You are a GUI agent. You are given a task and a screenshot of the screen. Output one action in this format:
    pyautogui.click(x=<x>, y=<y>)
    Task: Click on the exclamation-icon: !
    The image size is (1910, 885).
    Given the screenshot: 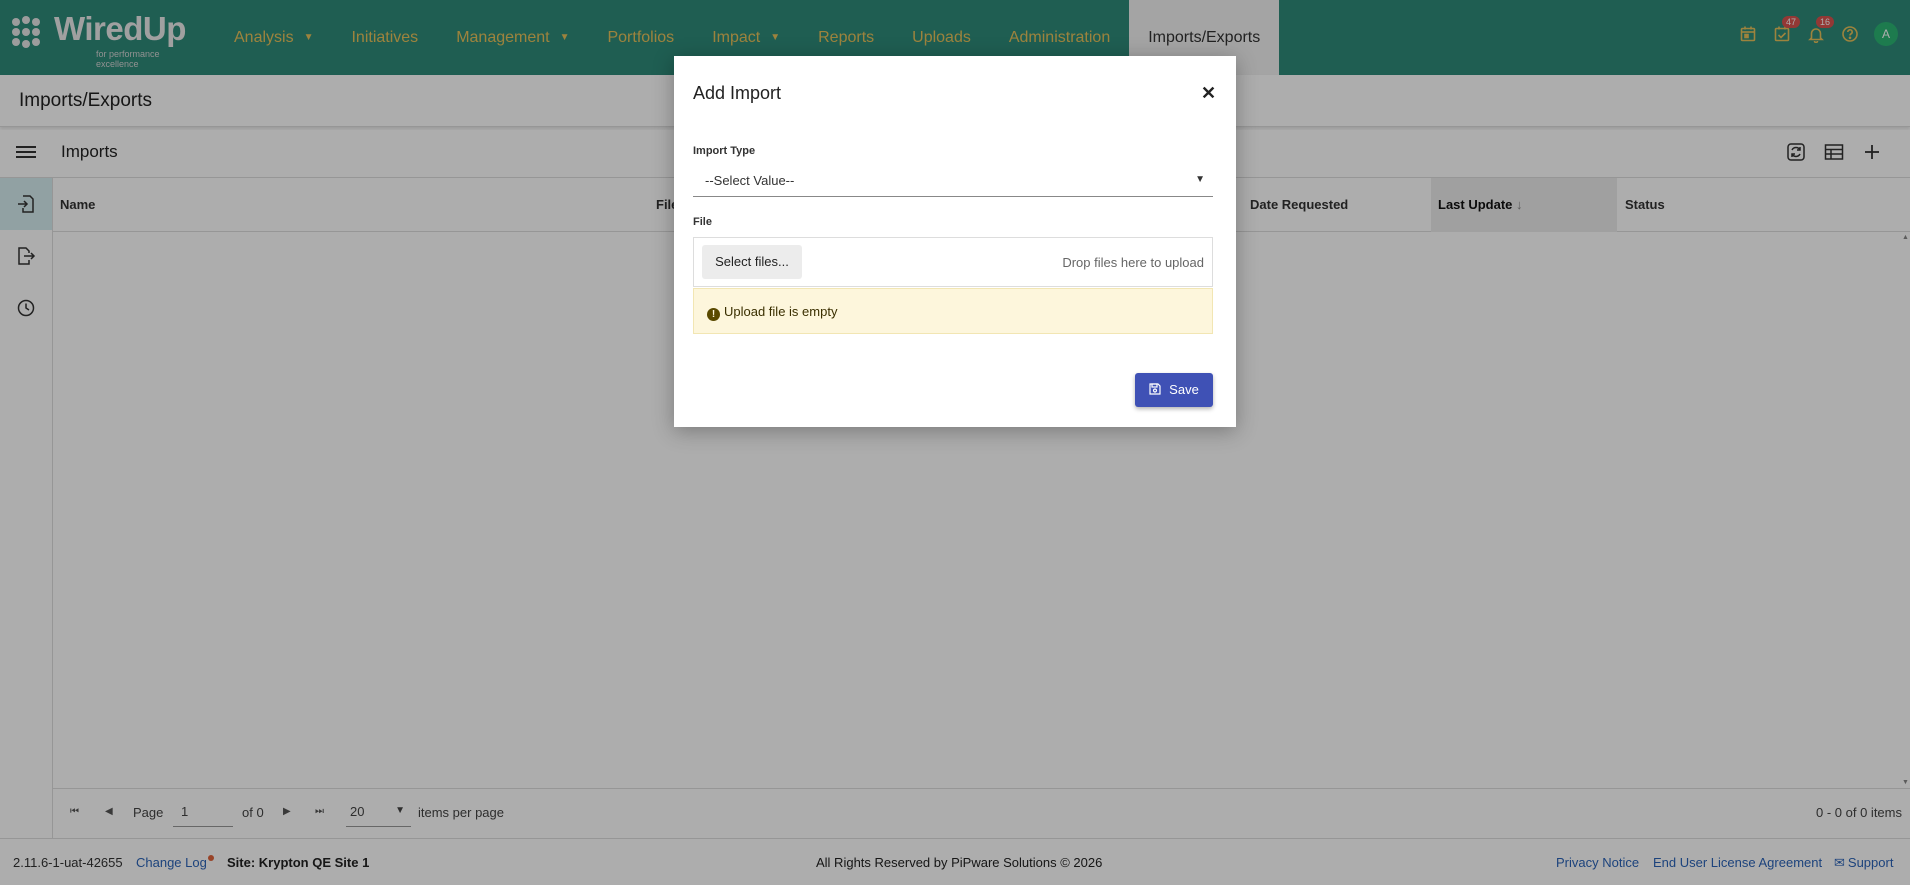 What is the action you would take?
    pyautogui.click(x=713, y=314)
    